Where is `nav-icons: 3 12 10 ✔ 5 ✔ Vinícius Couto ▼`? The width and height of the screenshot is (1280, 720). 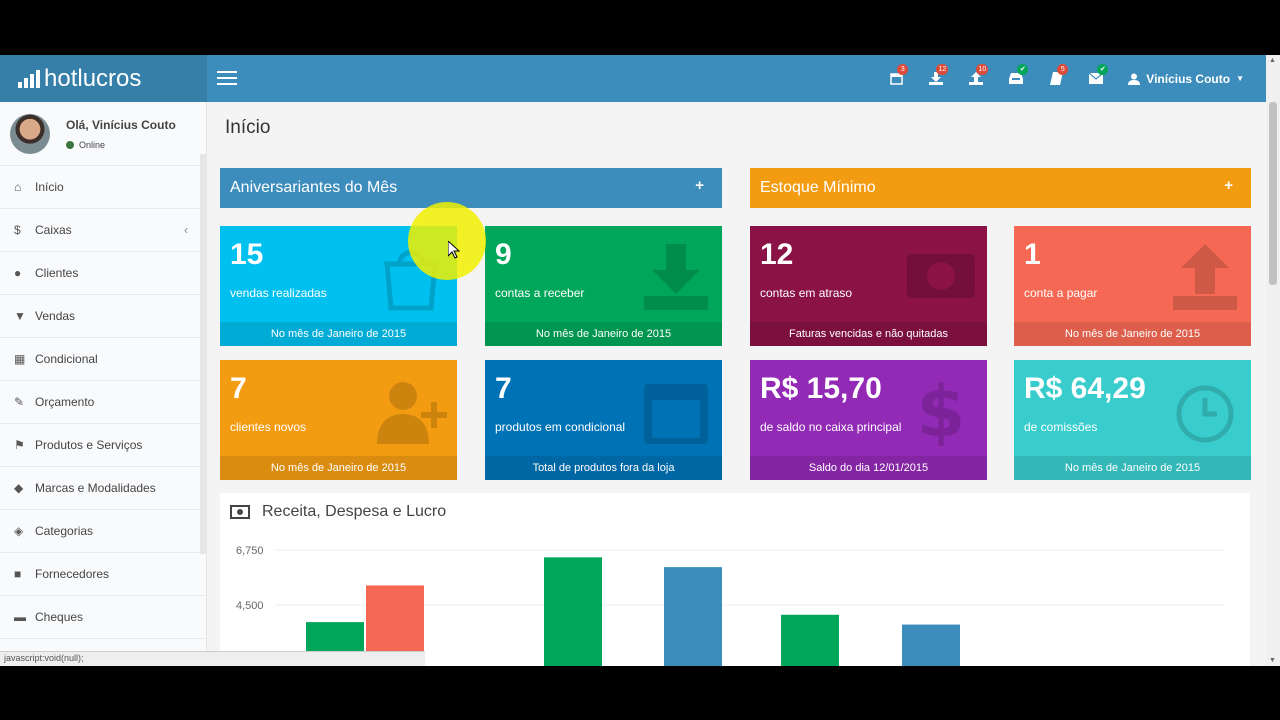
nav-icons: 3 12 10 ✔ 5 ✔ Vinícius Couto ▼ is located at coordinates (1060, 78).